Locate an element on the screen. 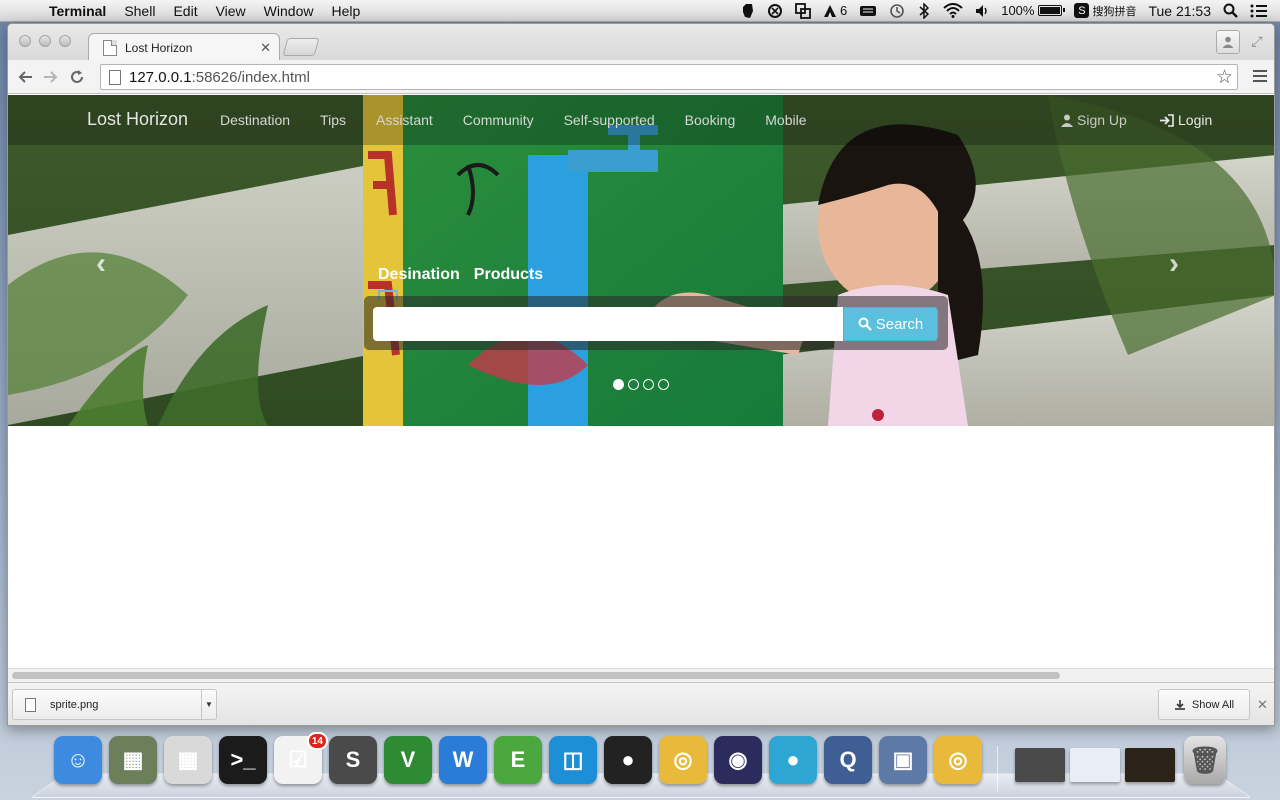 The width and height of the screenshot is (1280, 800). finder-icon: ☺ is located at coordinates (78, 760).